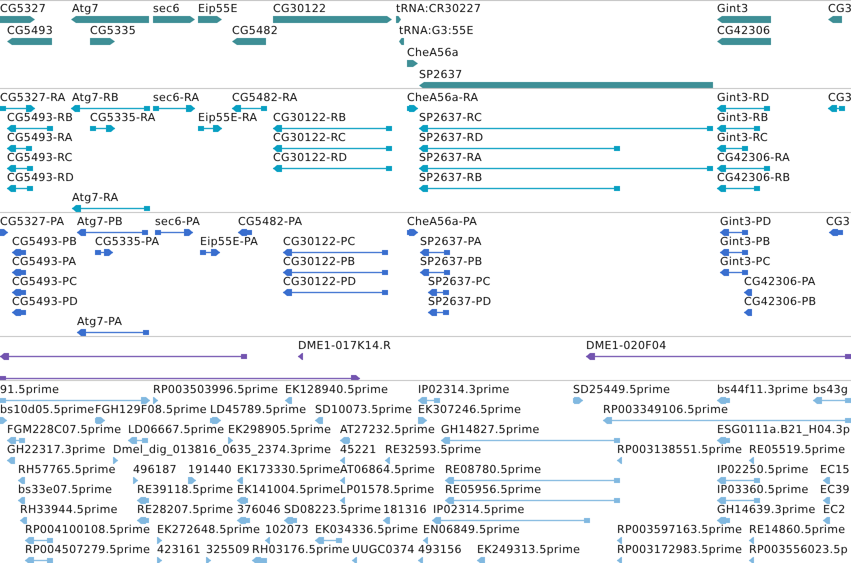 The width and height of the screenshot is (851, 563). What do you see at coordinates (436, 30) in the screenshot?
I see `gene-label: tRNA:G3:55E` at bounding box center [436, 30].